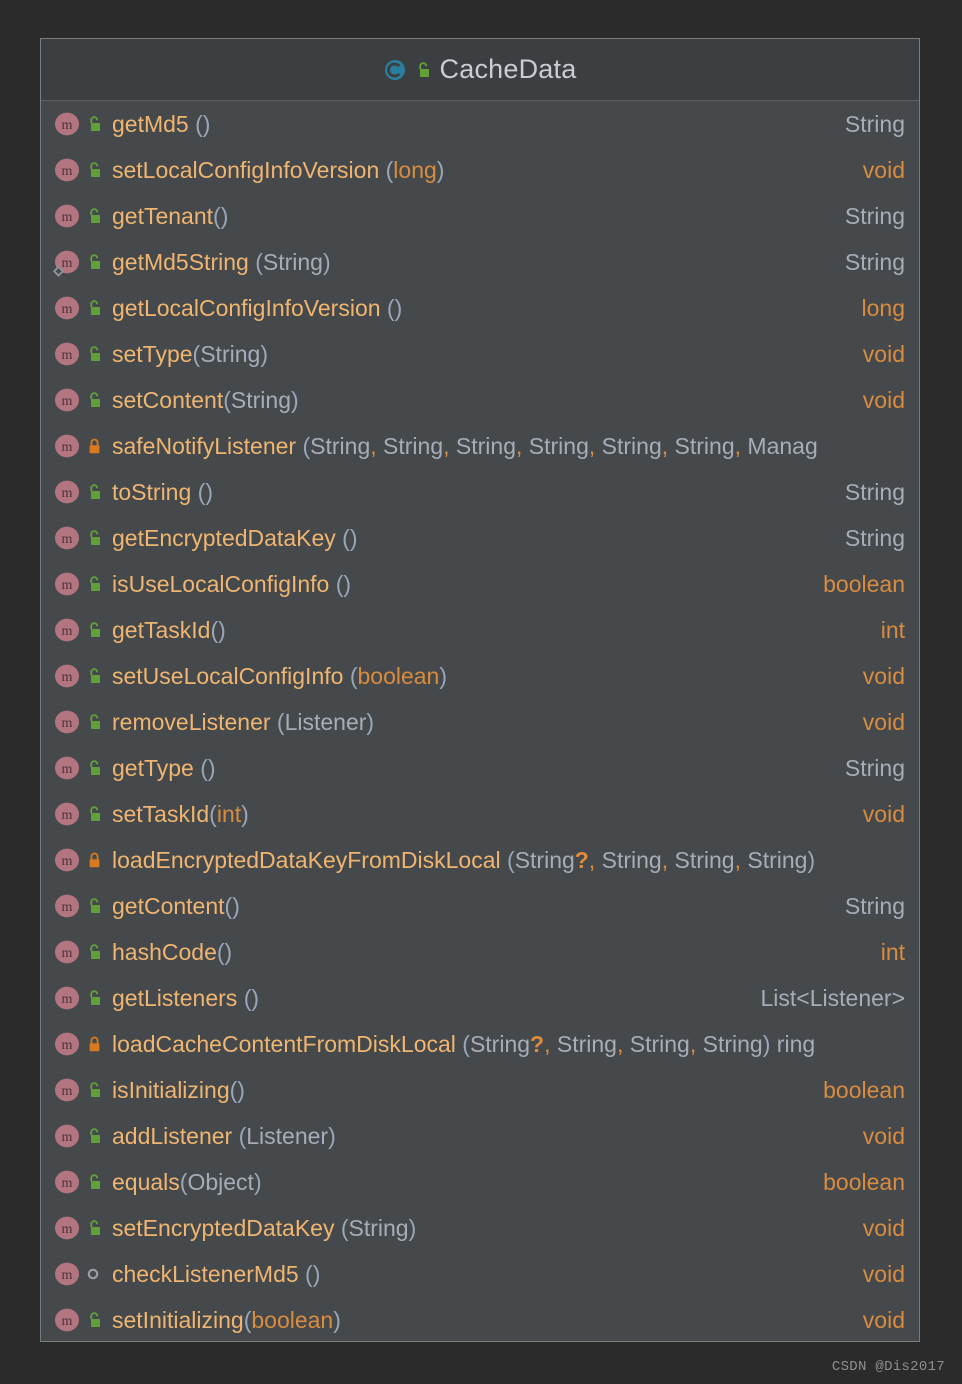 This screenshot has height=1384, width=962. I want to click on member-signature: getEncryptedDataKey (), so click(471, 538).